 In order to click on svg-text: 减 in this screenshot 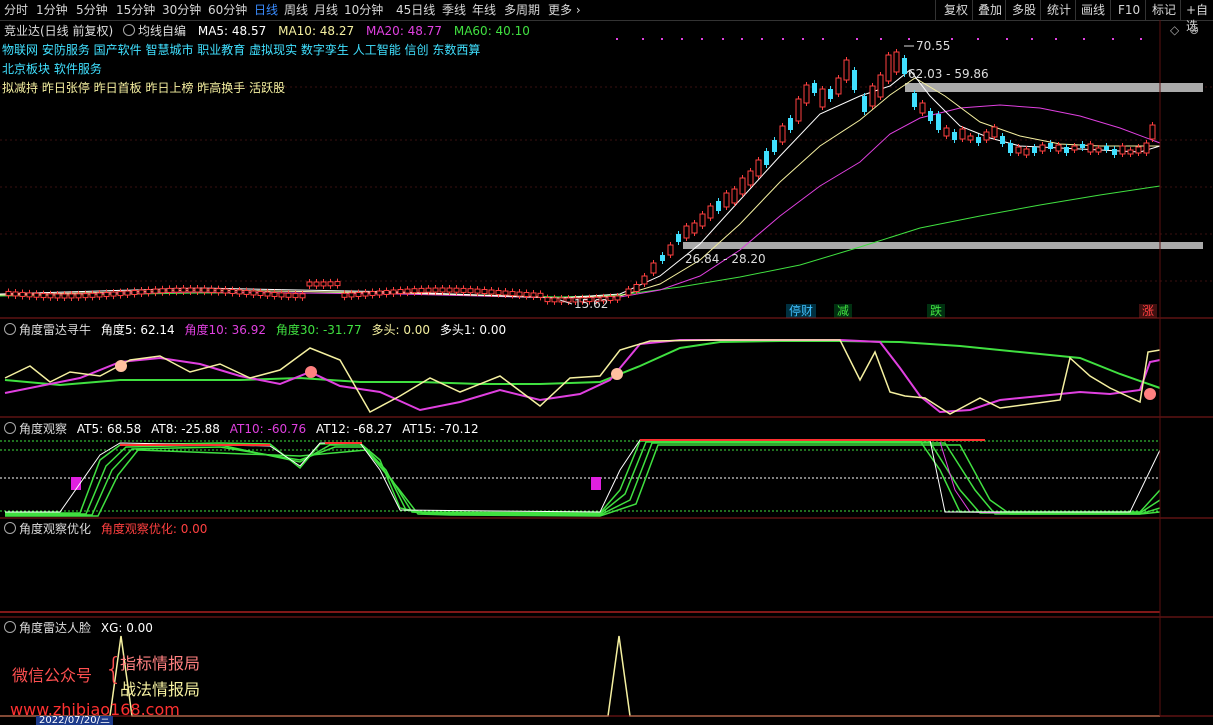, I will do `click(843, 311)`.